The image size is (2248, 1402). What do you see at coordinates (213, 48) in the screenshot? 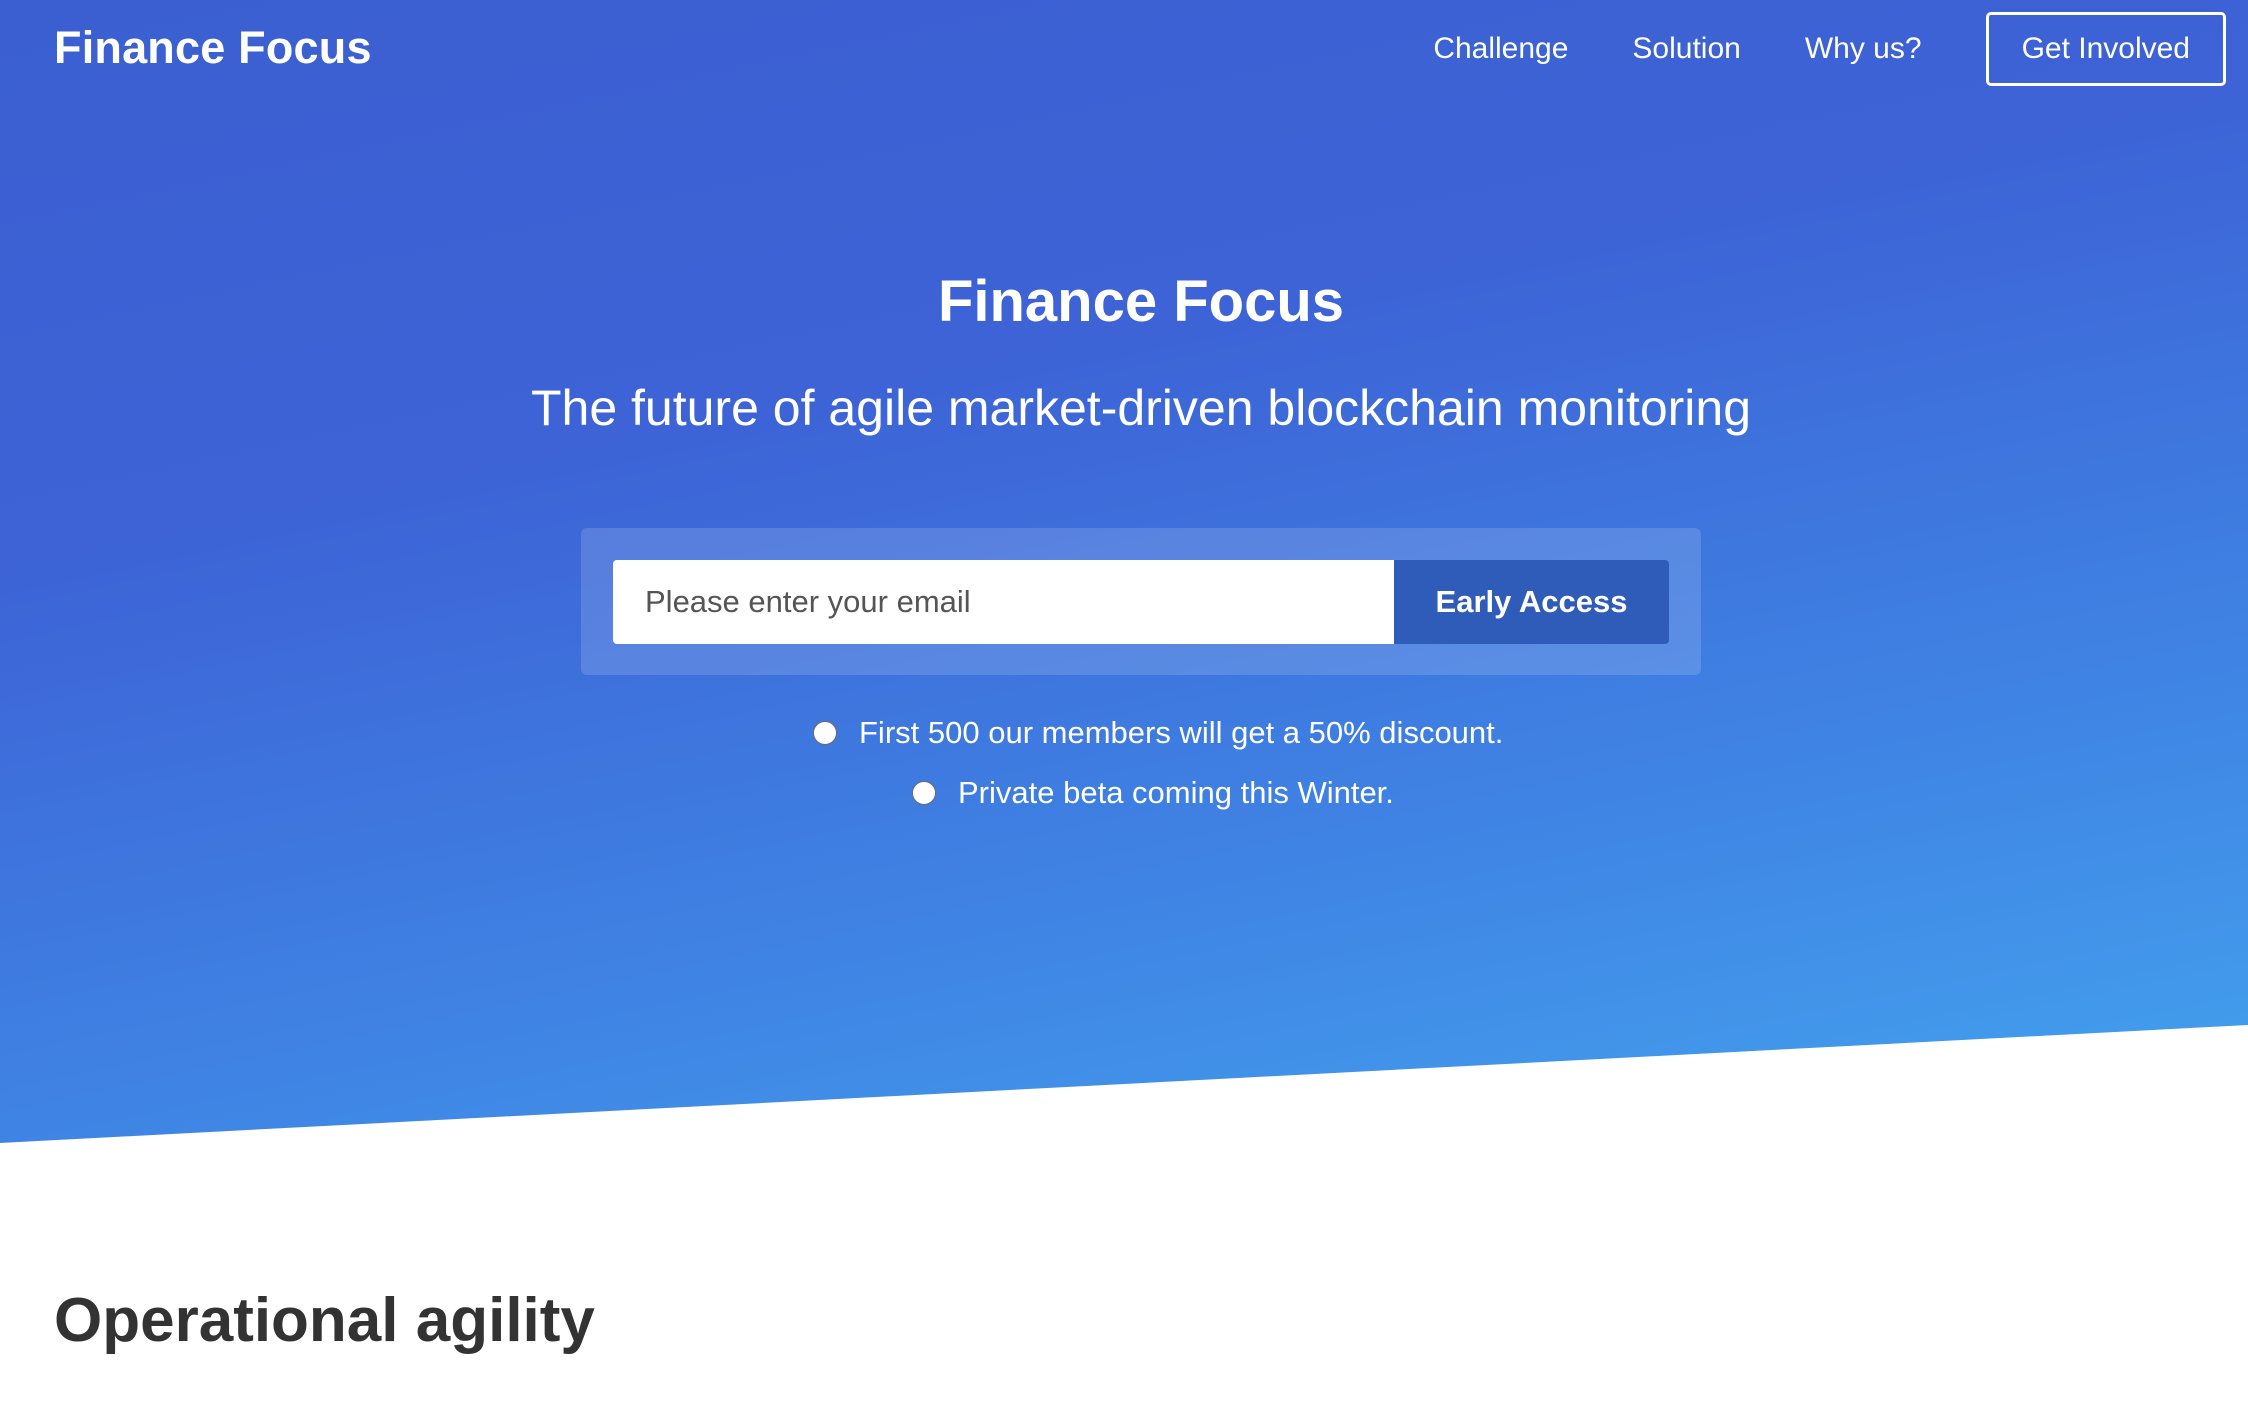
I see `brand-logo: Finance Focus` at bounding box center [213, 48].